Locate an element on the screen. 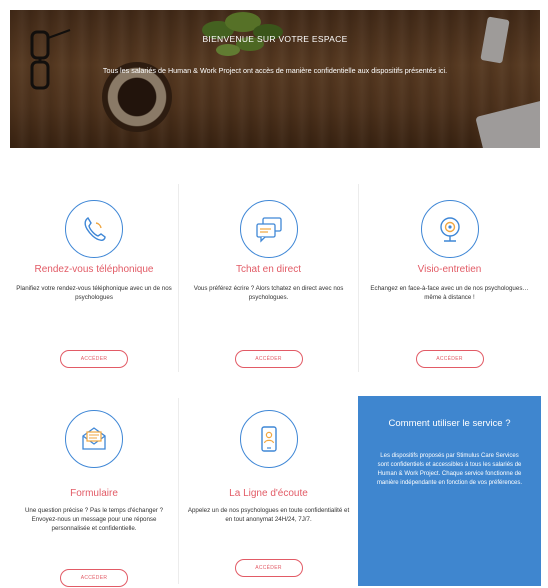 This screenshot has height=588, width=548. card-title: Formulaire is located at coordinates (94, 493).